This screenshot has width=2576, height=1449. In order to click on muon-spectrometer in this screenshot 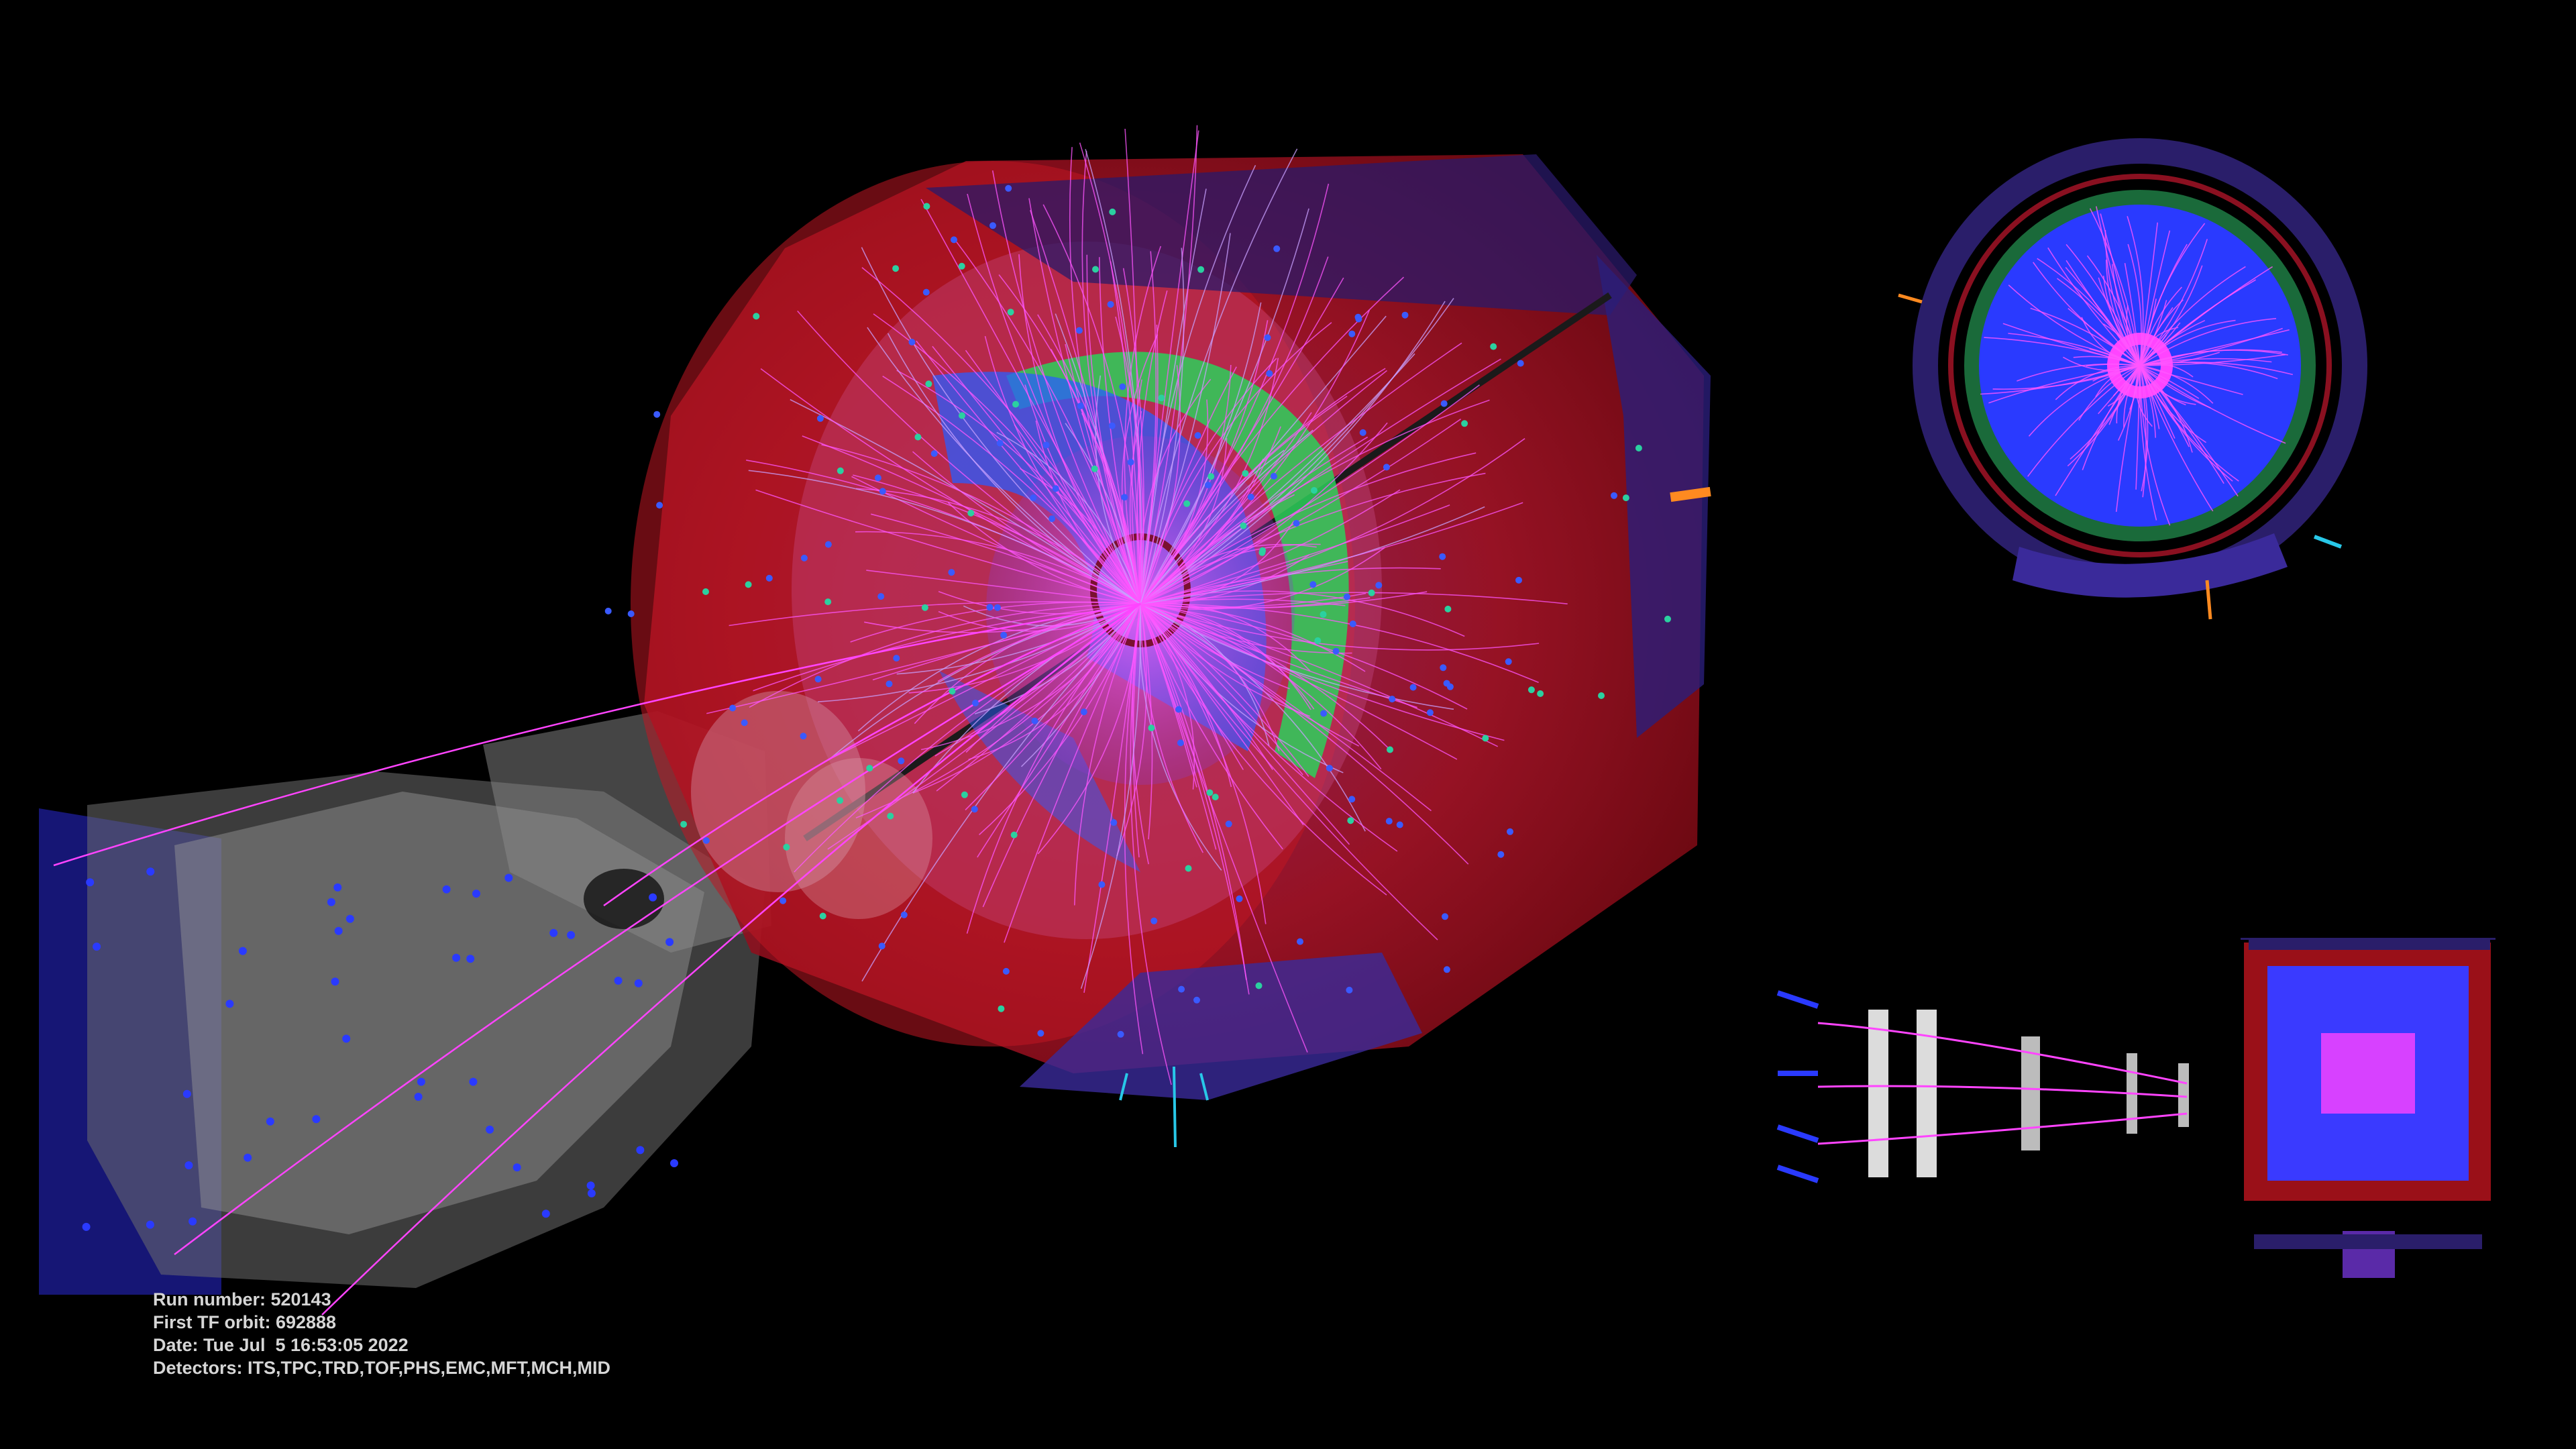, I will do `click(405, 1003)`.